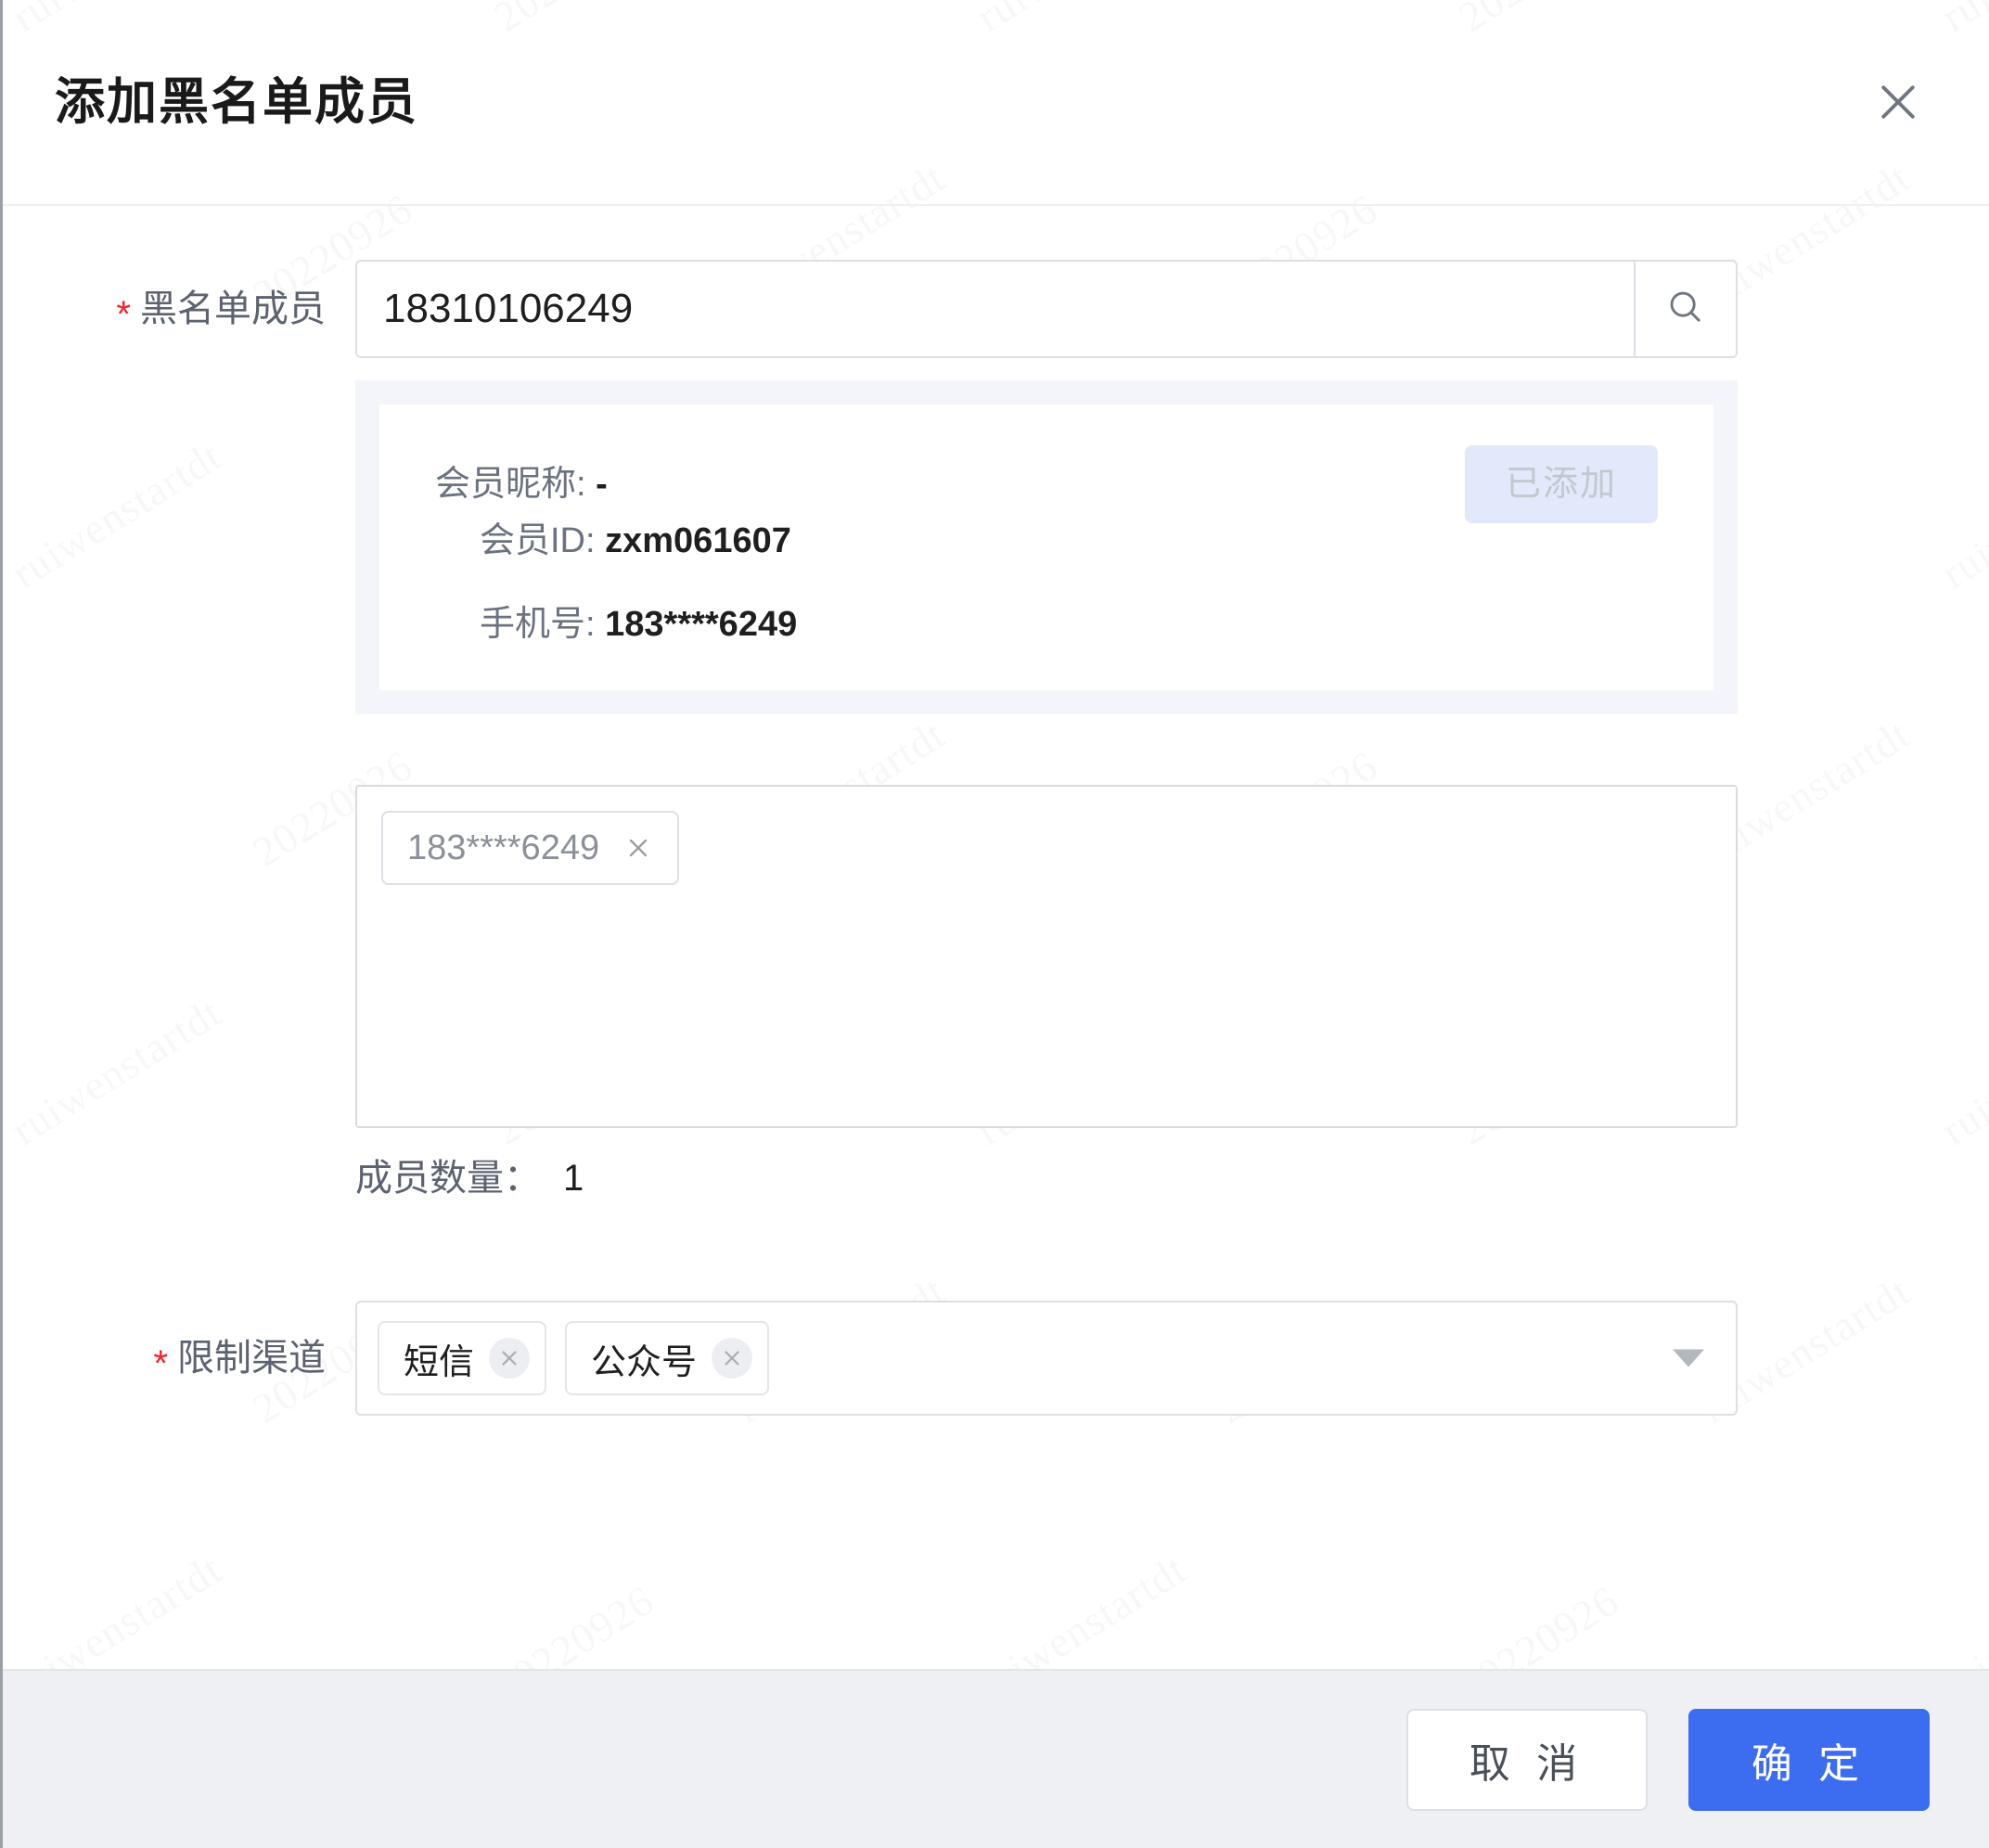 The width and height of the screenshot is (1989, 1848). Describe the element at coordinates (1046, 956) in the screenshot. I see `selected-members-box: 183****6249` at that location.